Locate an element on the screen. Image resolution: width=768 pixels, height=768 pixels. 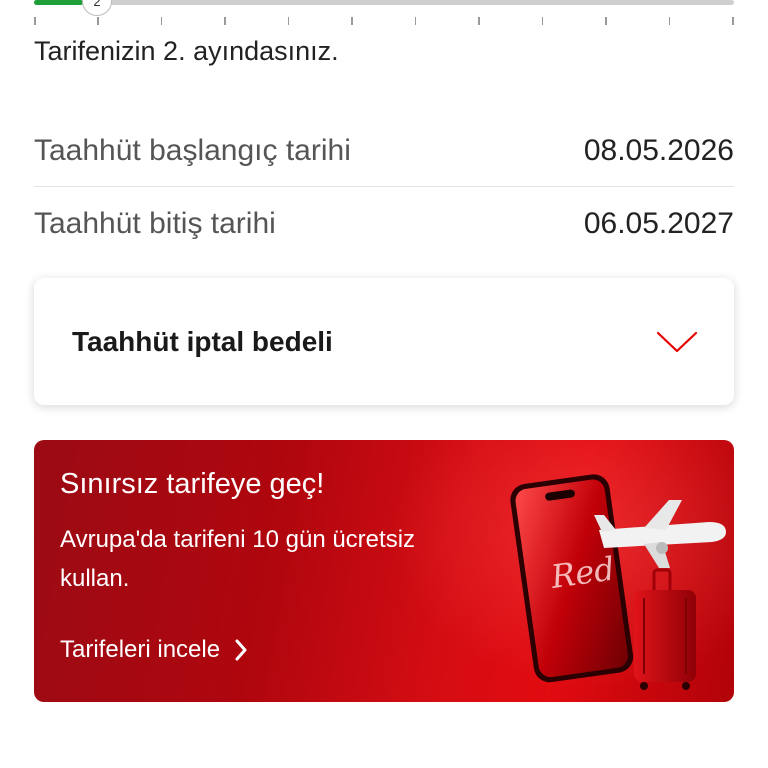
commitment-end-label: Taahhüt bitiş tarihi is located at coordinates (155, 223).